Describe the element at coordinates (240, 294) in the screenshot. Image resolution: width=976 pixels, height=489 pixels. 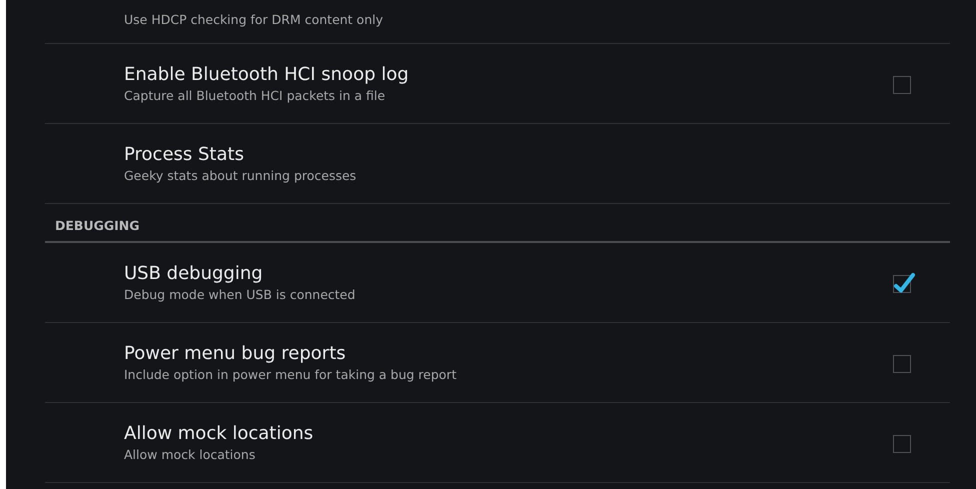
I see `setting-summary: Debug mode when USB is connected` at that location.